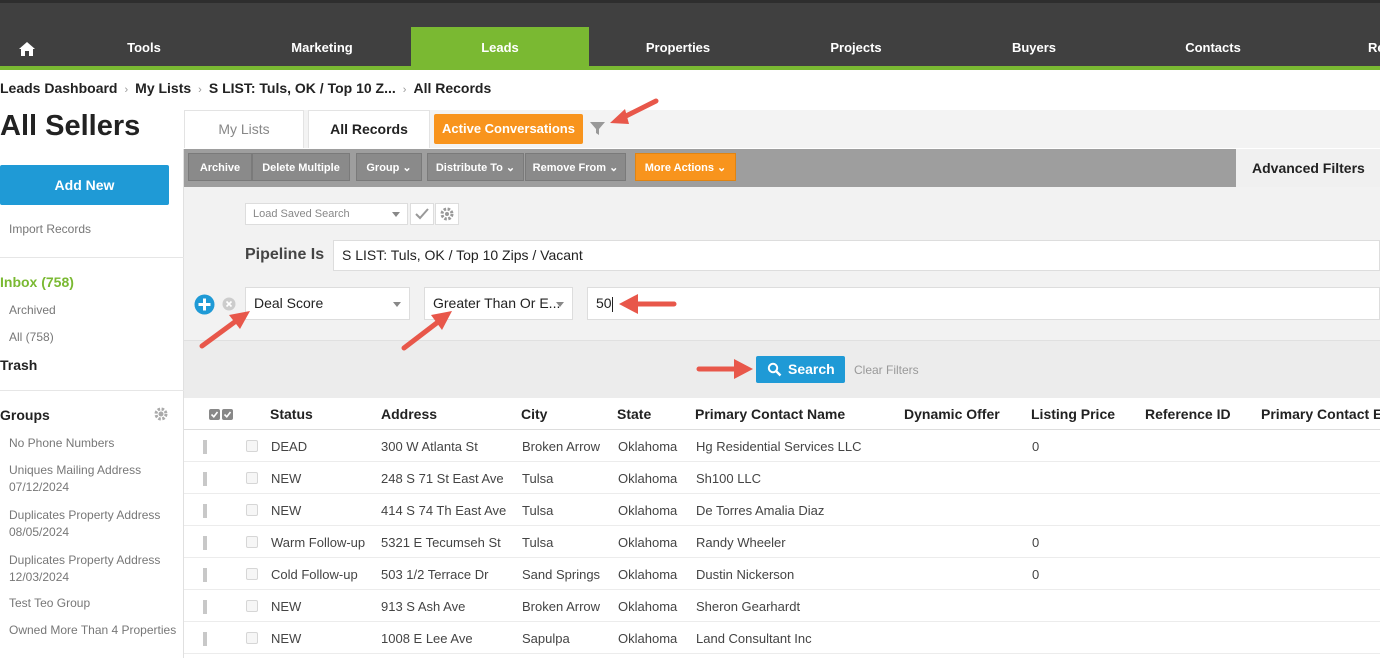 The width and height of the screenshot is (1380, 658). I want to click on filter-value-text: 50, so click(604, 303).